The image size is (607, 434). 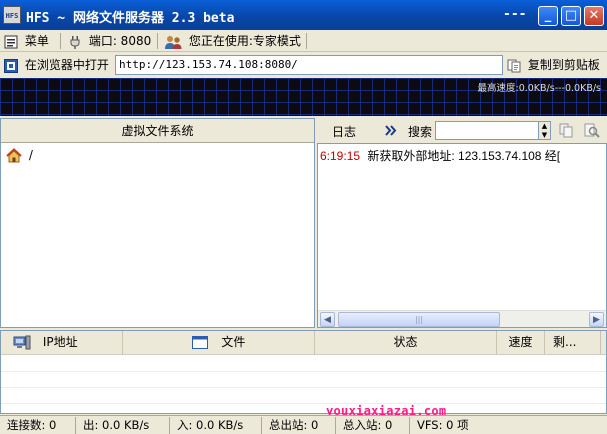 What do you see at coordinates (75, 42) in the screenshot?
I see `plug-icon` at bounding box center [75, 42].